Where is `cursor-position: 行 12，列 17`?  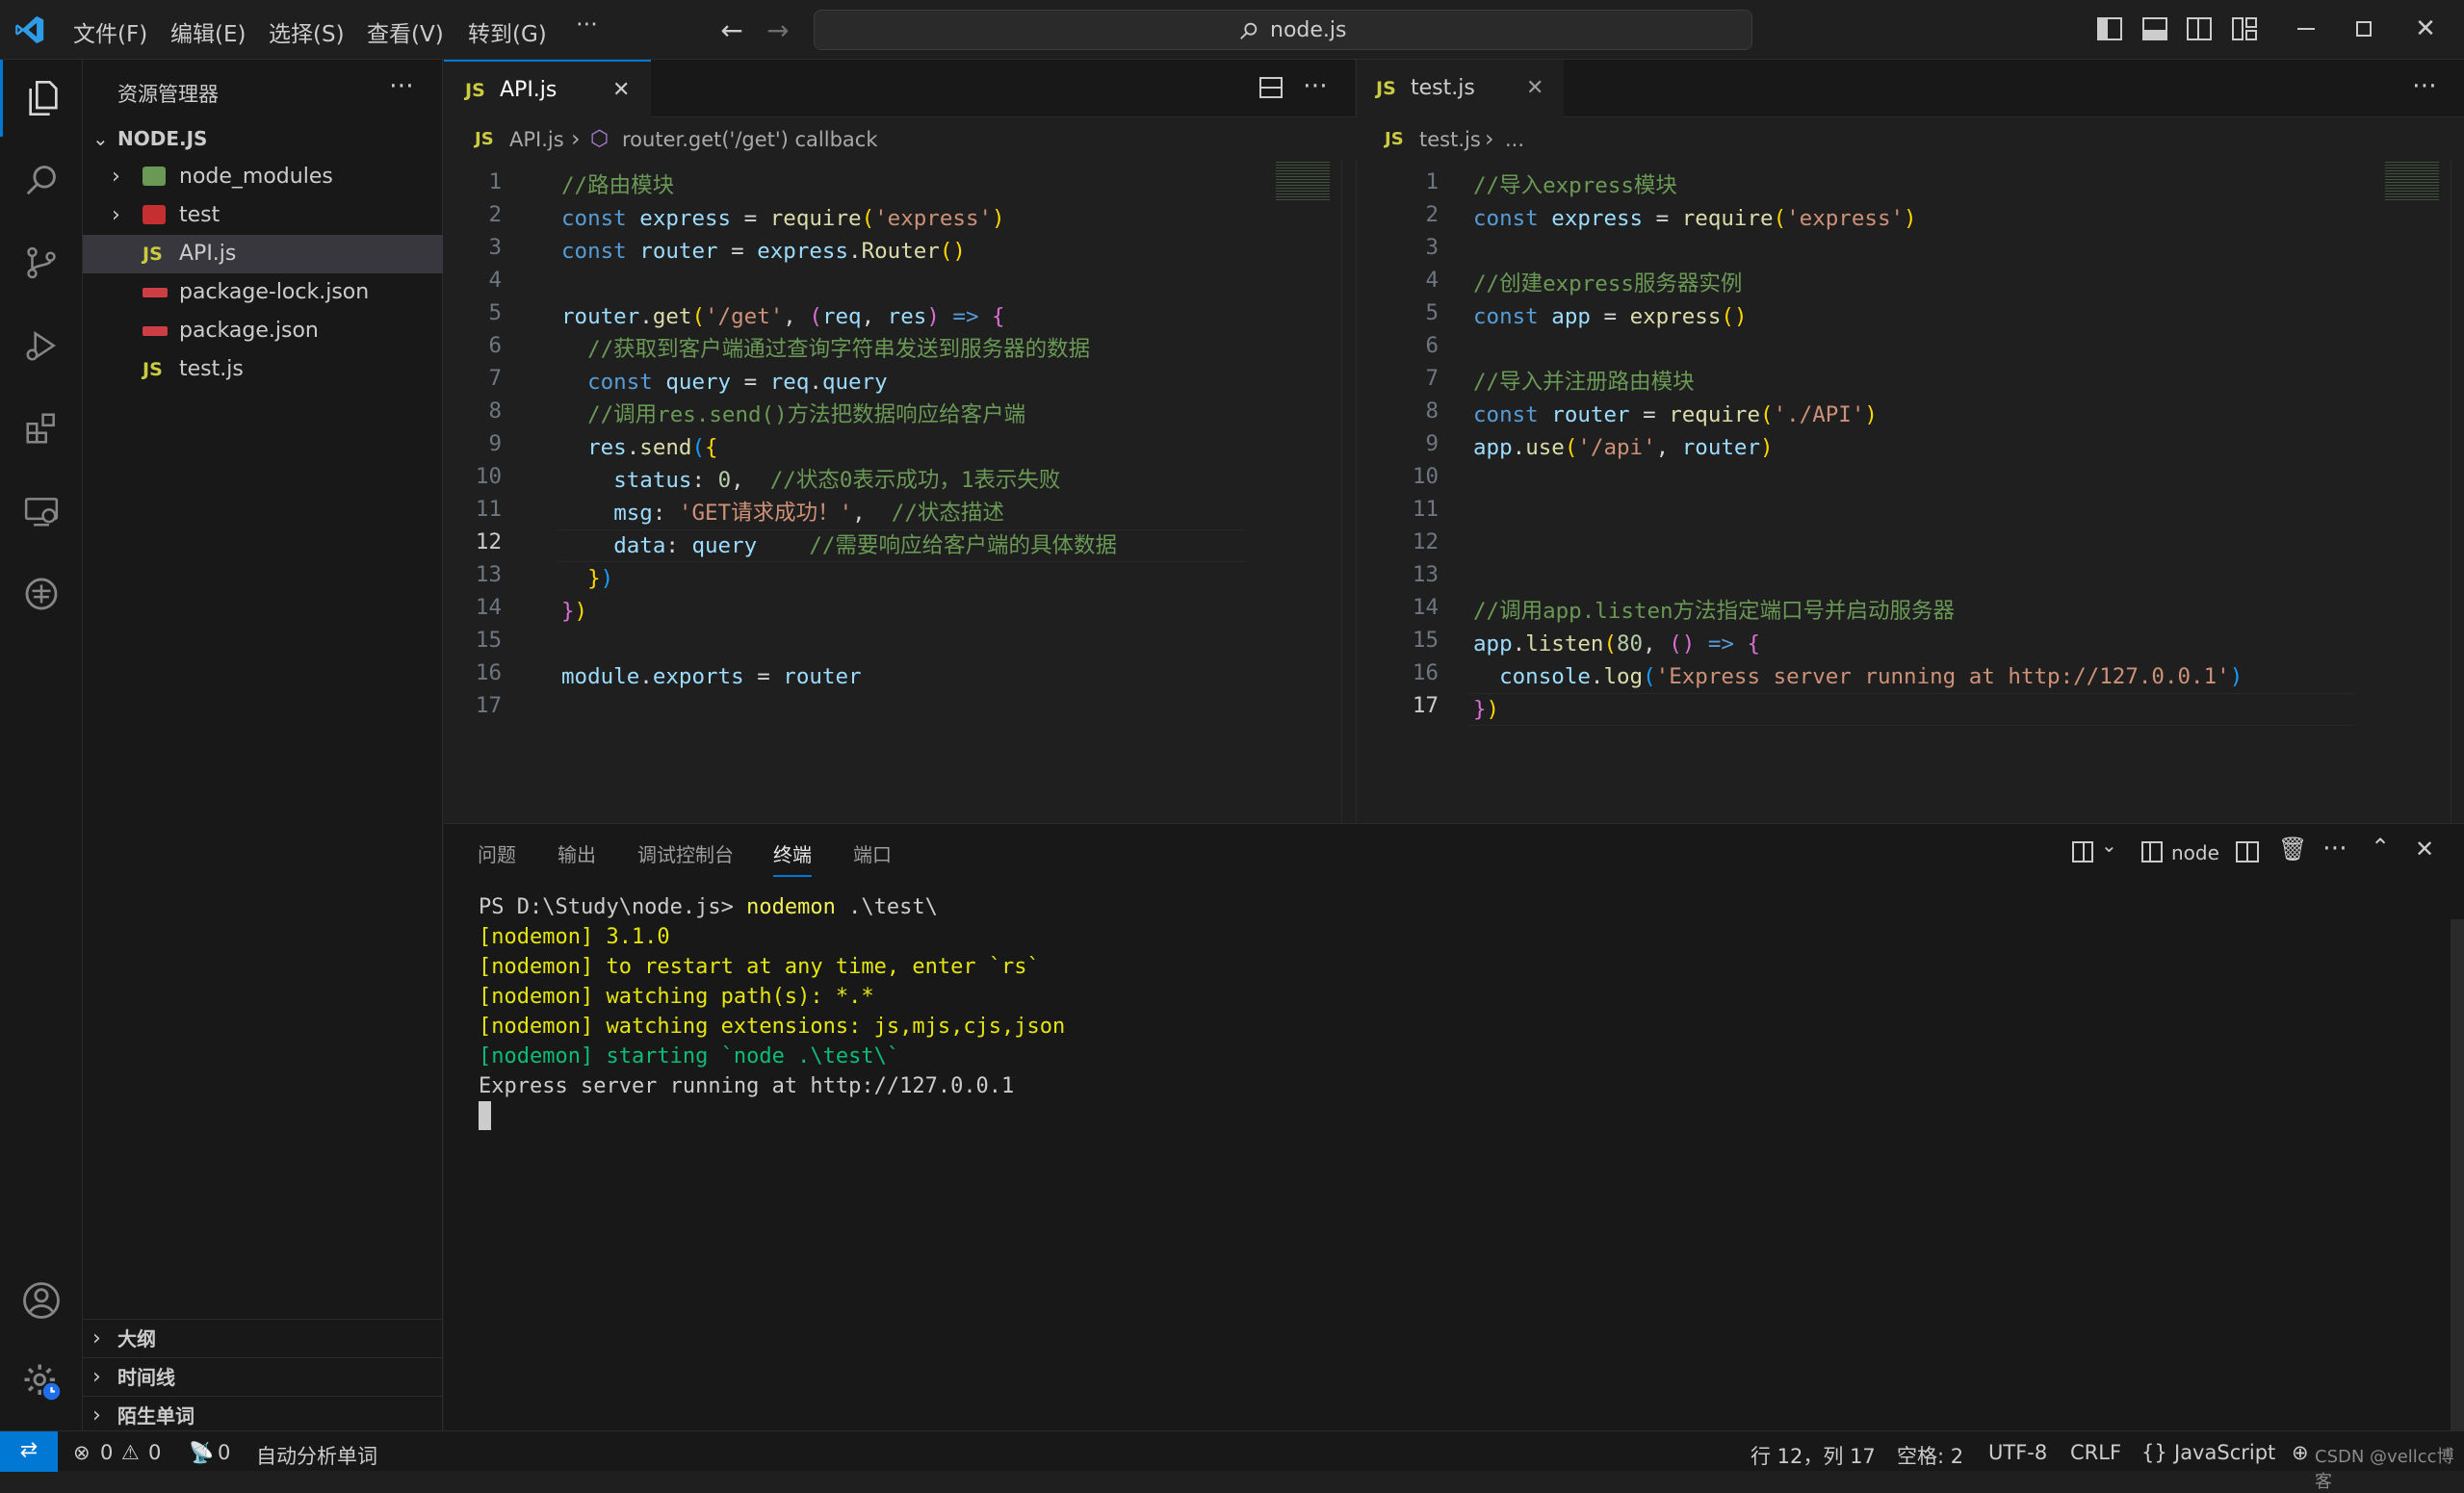 cursor-position: 行 12，列 17 is located at coordinates (1813, 1455).